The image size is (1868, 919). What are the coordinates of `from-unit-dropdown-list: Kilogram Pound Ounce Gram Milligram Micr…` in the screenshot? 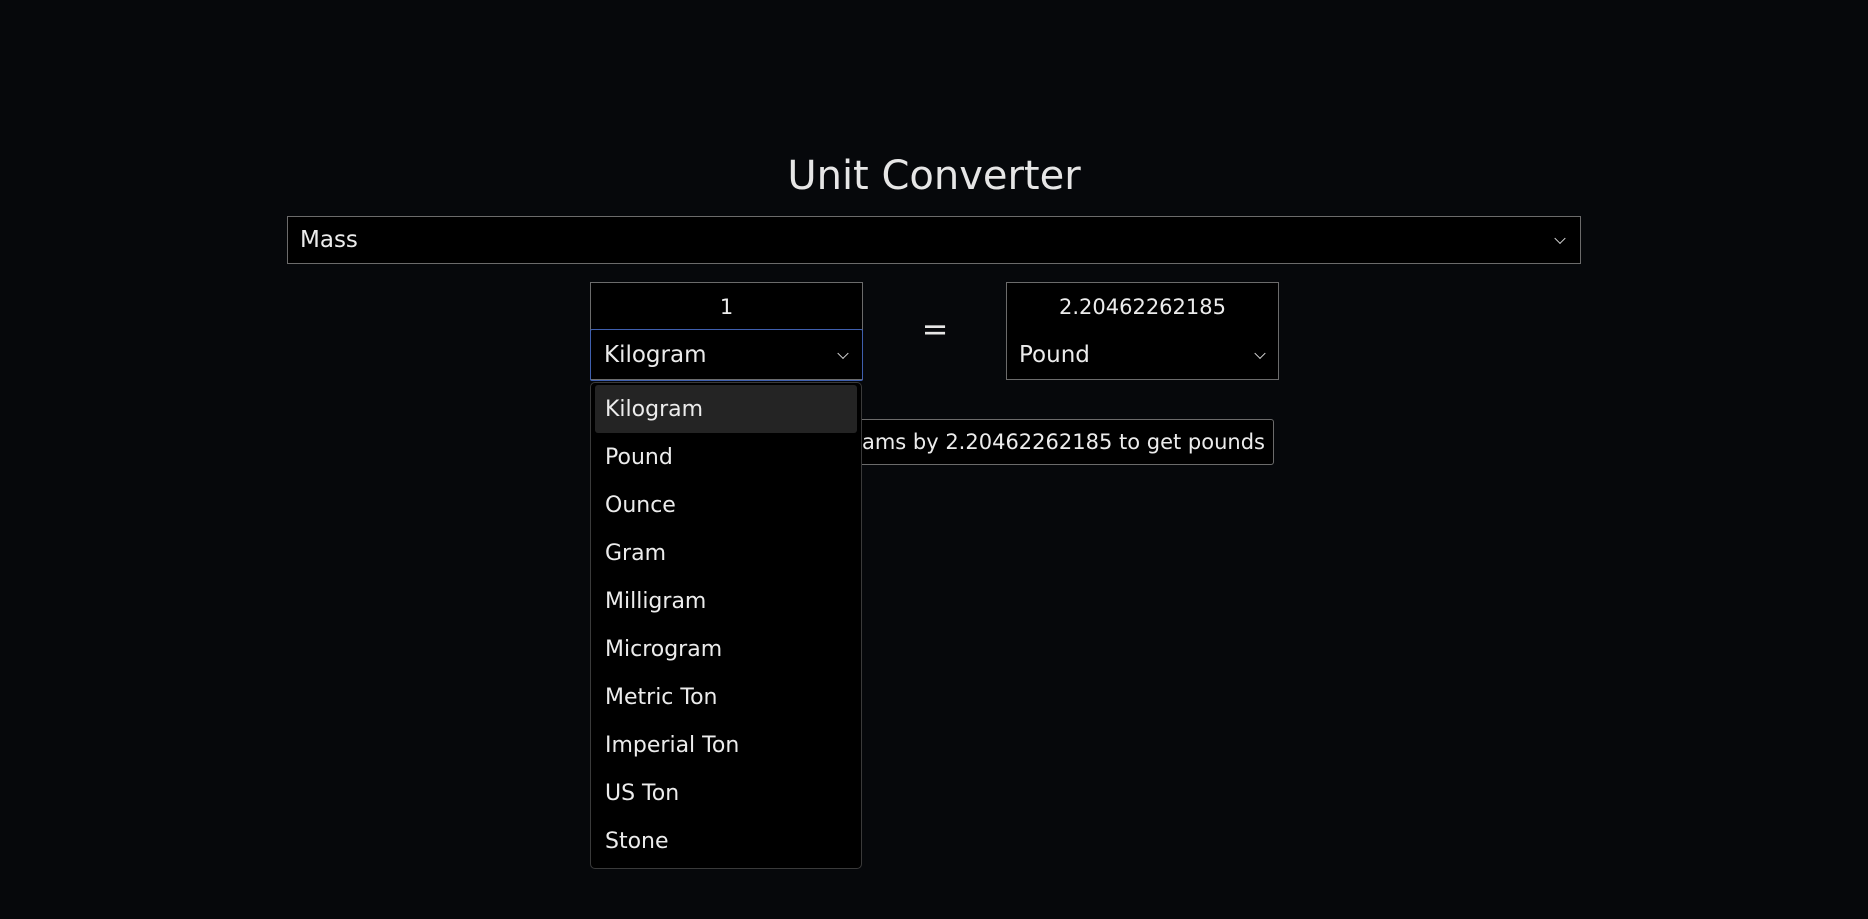 It's located at (726, 625).